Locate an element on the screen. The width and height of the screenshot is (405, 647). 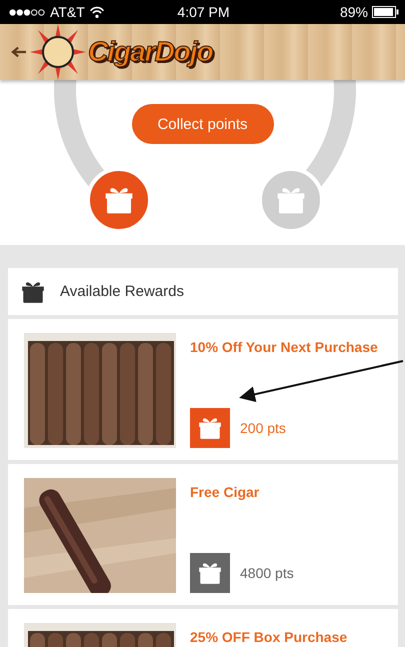
reward-title: Free Cigar is located at coordinates (286, 492).